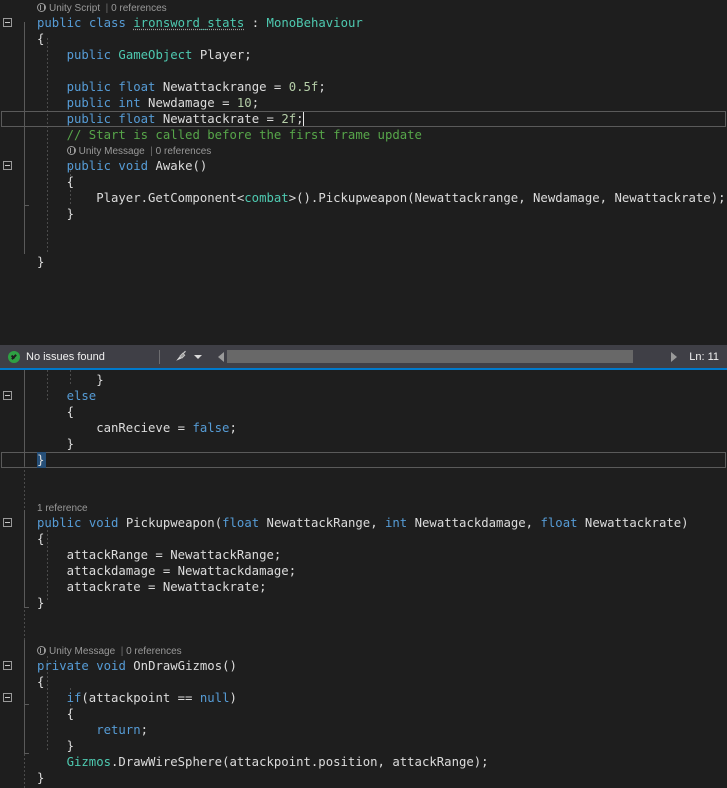 This screenshot has width=727, height=788. Describe the element at coordinates (363, 103) in the screenshot. I see `code-line: public int Newdamage = 10;` at that location.